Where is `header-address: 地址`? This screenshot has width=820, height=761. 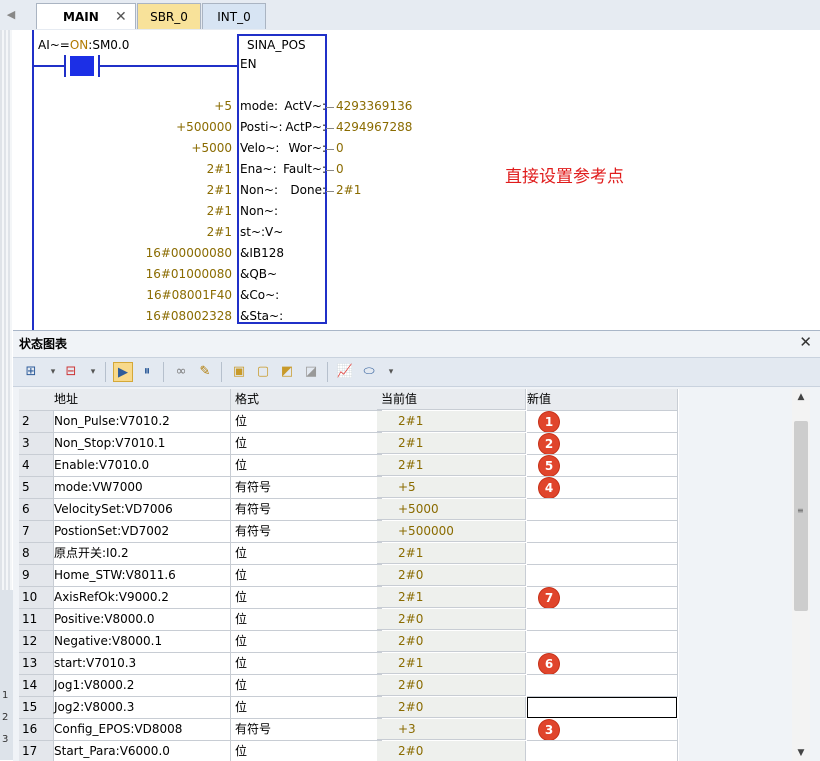 header-address: 地址 is located at coordinates (141, 400).